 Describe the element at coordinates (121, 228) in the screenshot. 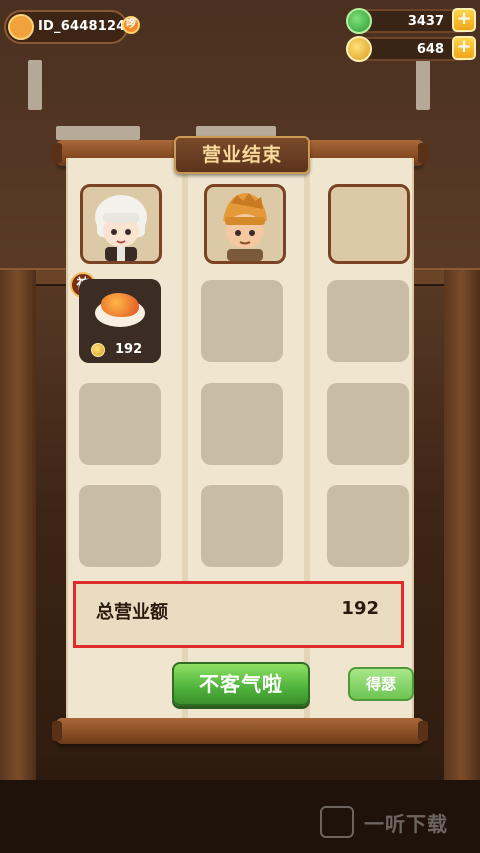

I see `chef-portrait-icon` at that location.